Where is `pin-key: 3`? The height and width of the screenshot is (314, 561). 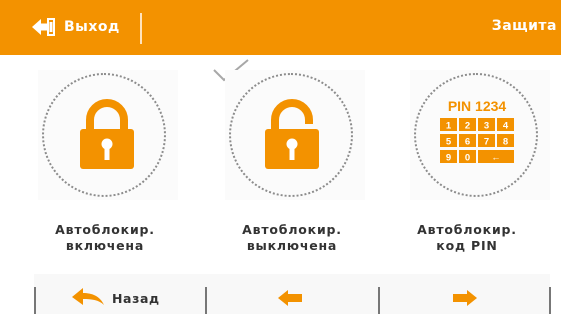
pin-key: 3 is located at coordinates (486, 126).